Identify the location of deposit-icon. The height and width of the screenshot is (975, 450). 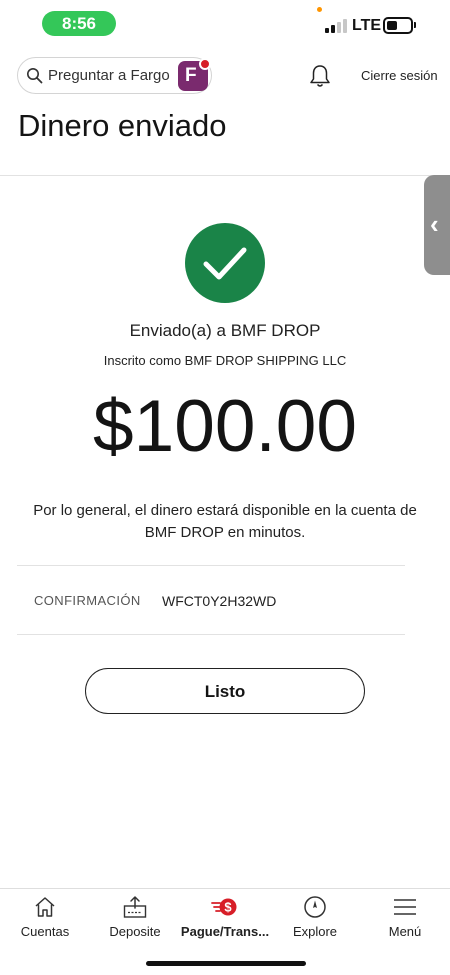
(135, 907).